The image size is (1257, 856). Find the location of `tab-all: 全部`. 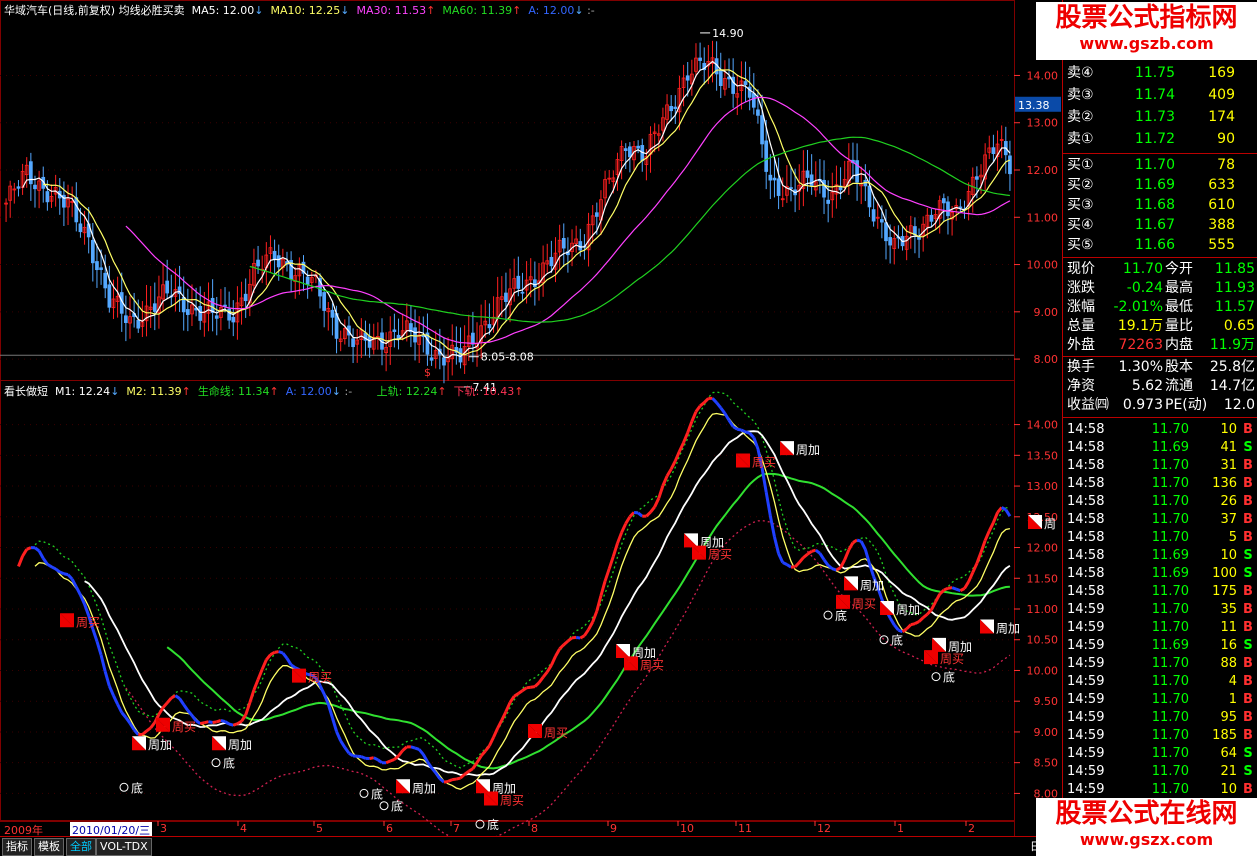

tab-all: 全部 is located at coordinates (81, 847).